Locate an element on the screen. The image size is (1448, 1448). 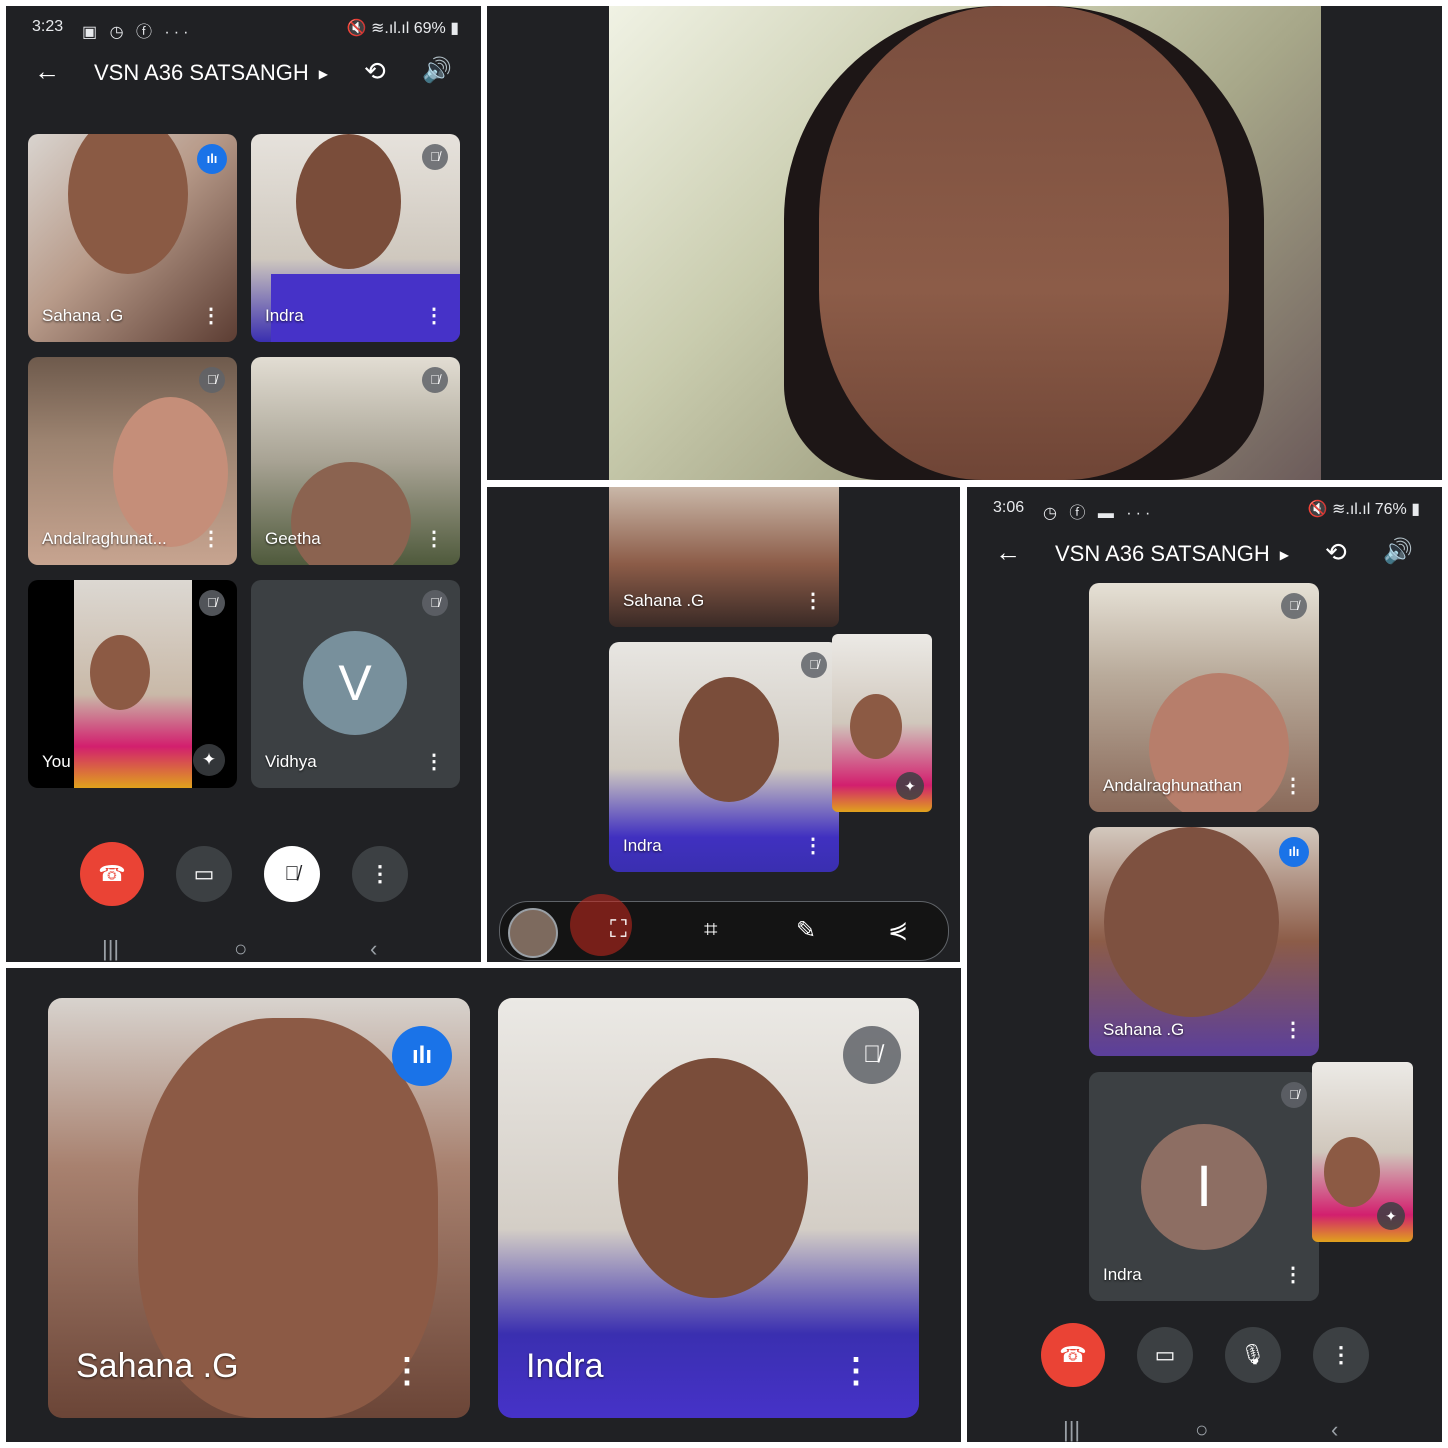
avatar: I is located at coordinates (1204, 1187).